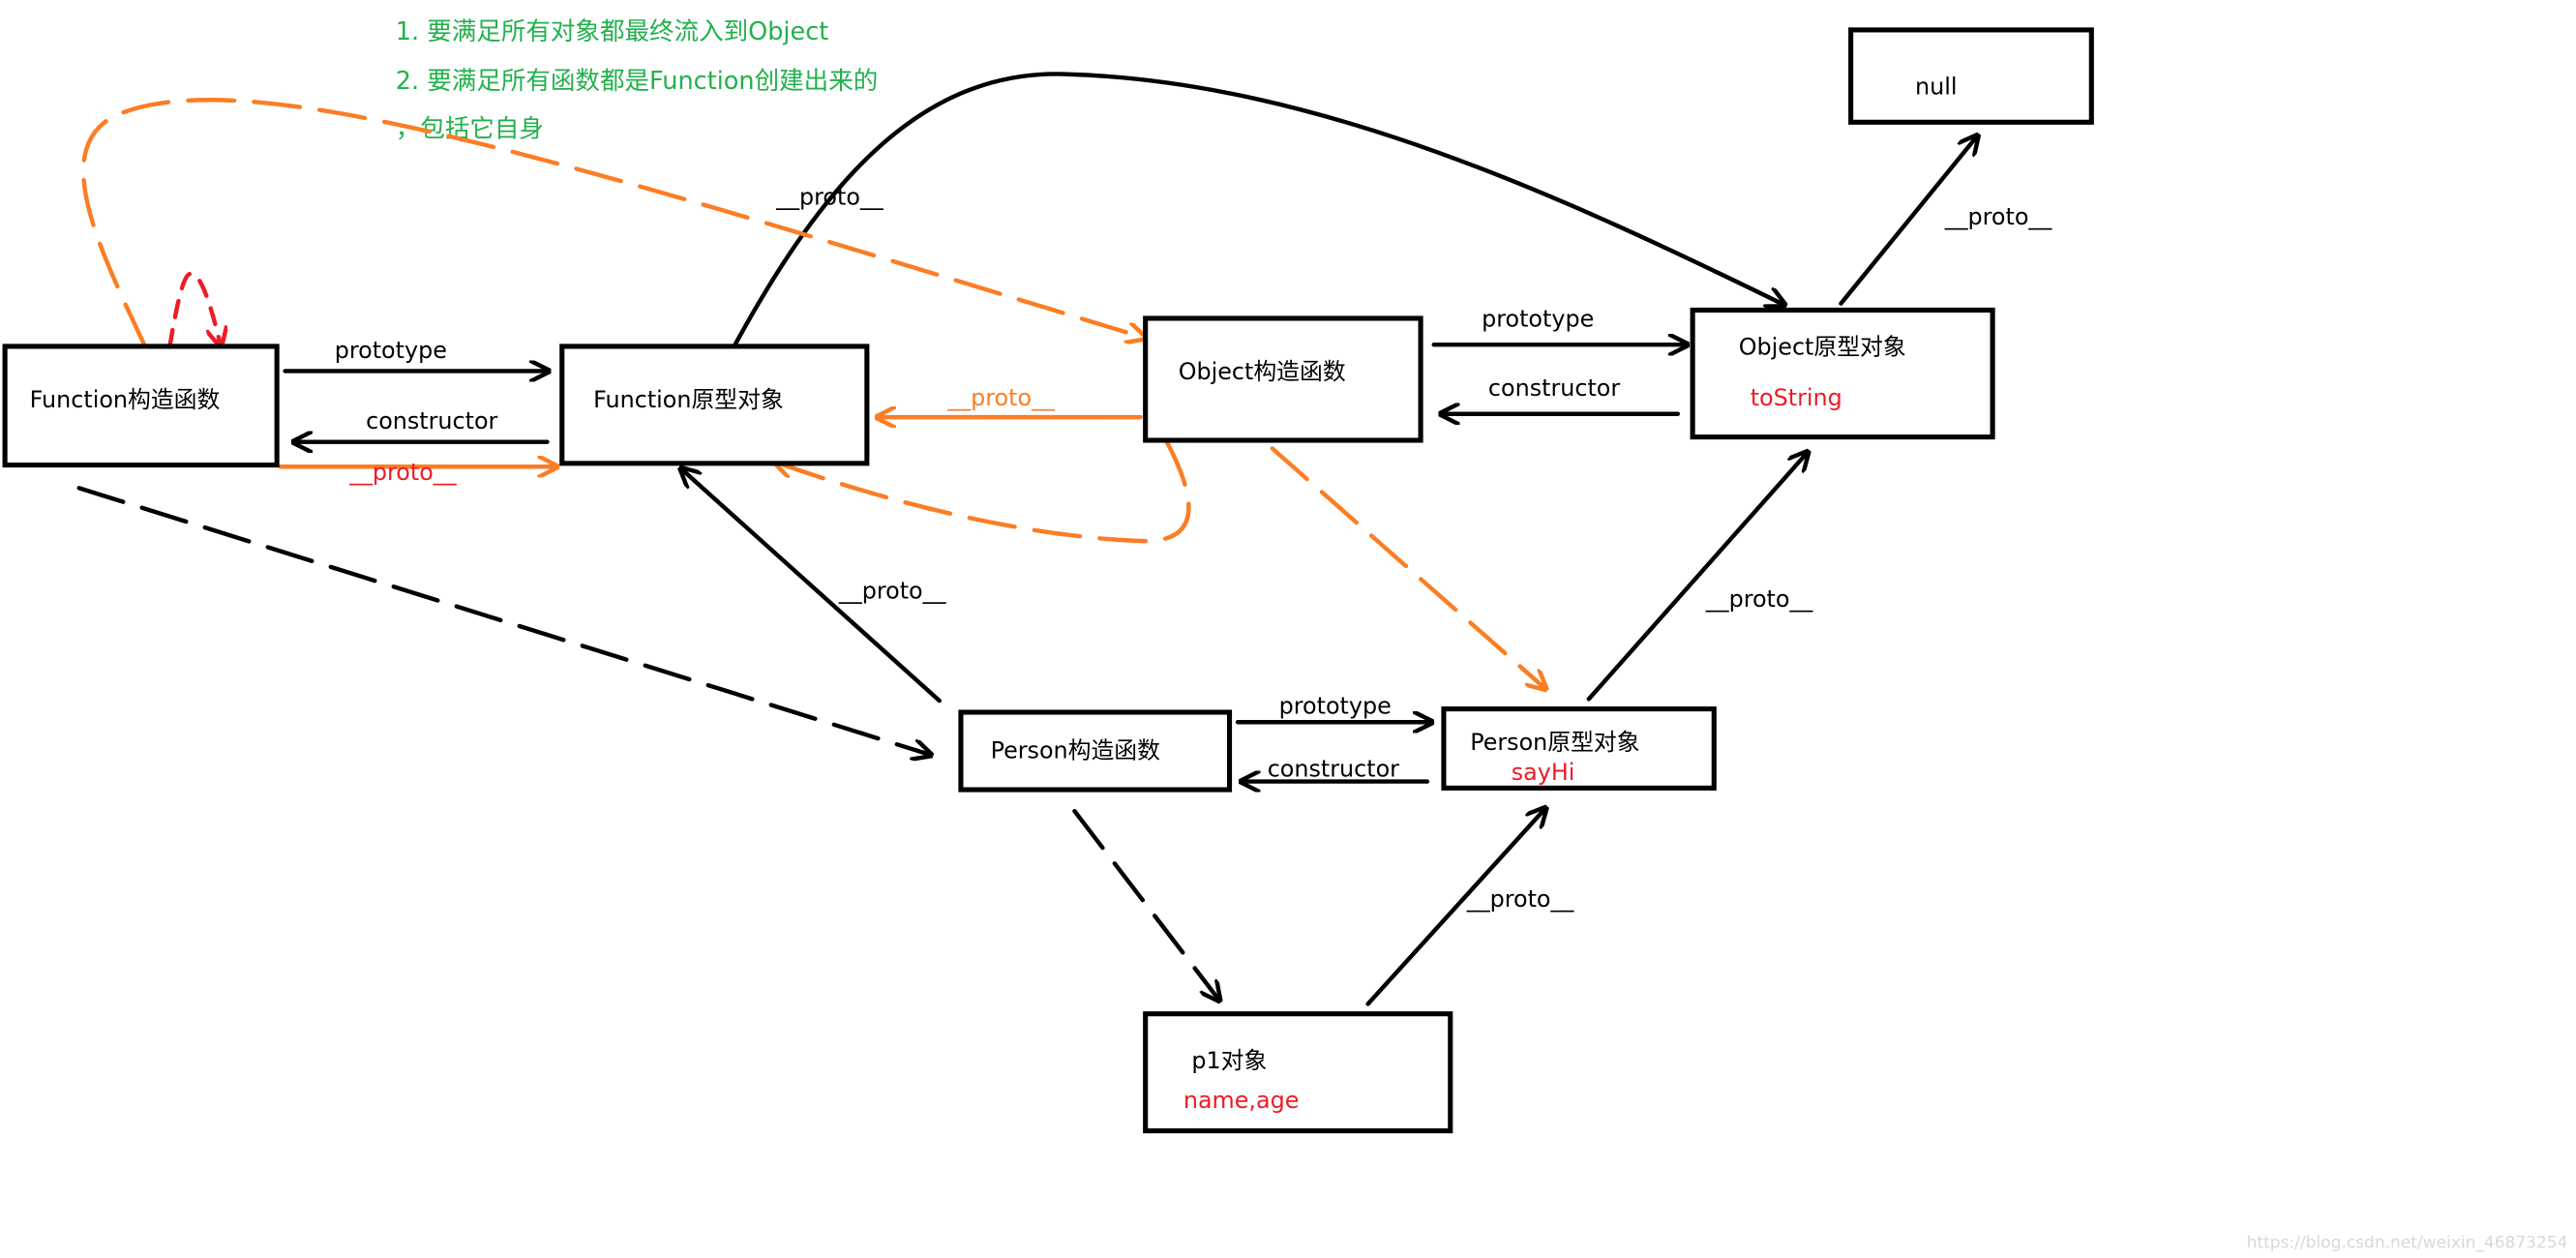 The width and height of the screenshot is (2576, 1258). What do you see at coordinates (1971, 76) in the screenshot?
I see `node-null: null` at bounding box center [1971, 76].